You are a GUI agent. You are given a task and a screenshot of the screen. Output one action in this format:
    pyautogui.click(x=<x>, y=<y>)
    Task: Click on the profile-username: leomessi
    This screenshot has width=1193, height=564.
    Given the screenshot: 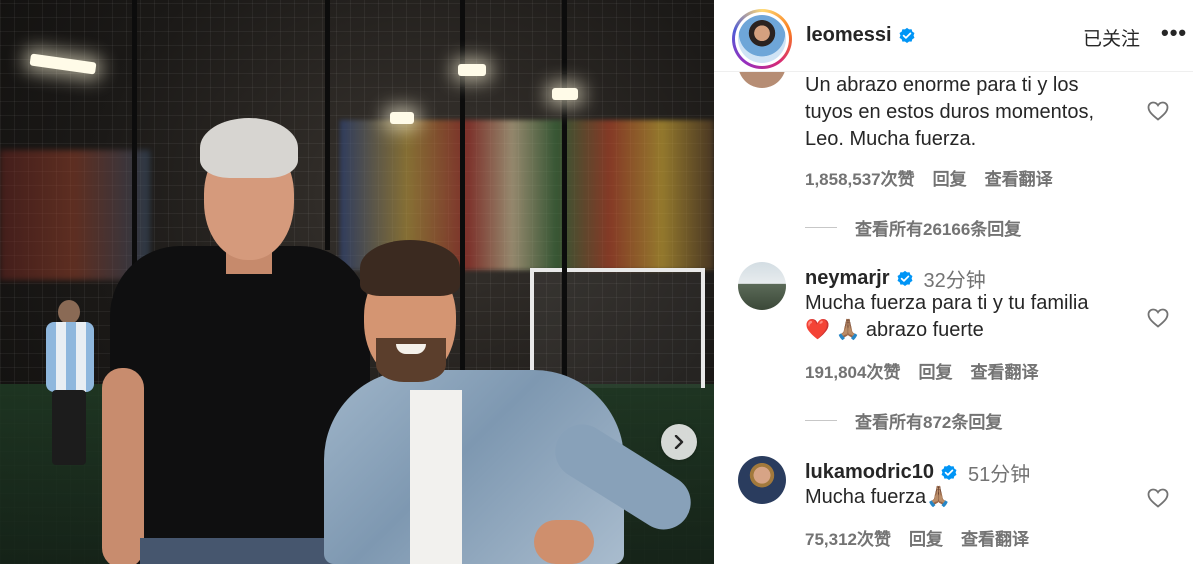 What is the action you would take?
    pyautogui.click(x=849, y=35)
    